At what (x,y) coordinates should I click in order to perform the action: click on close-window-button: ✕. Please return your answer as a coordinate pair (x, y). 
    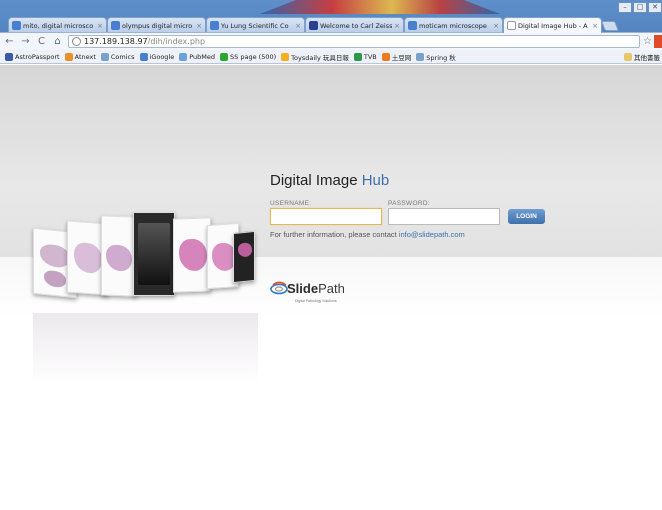
    Looking at the image, I should click on (655, 7).